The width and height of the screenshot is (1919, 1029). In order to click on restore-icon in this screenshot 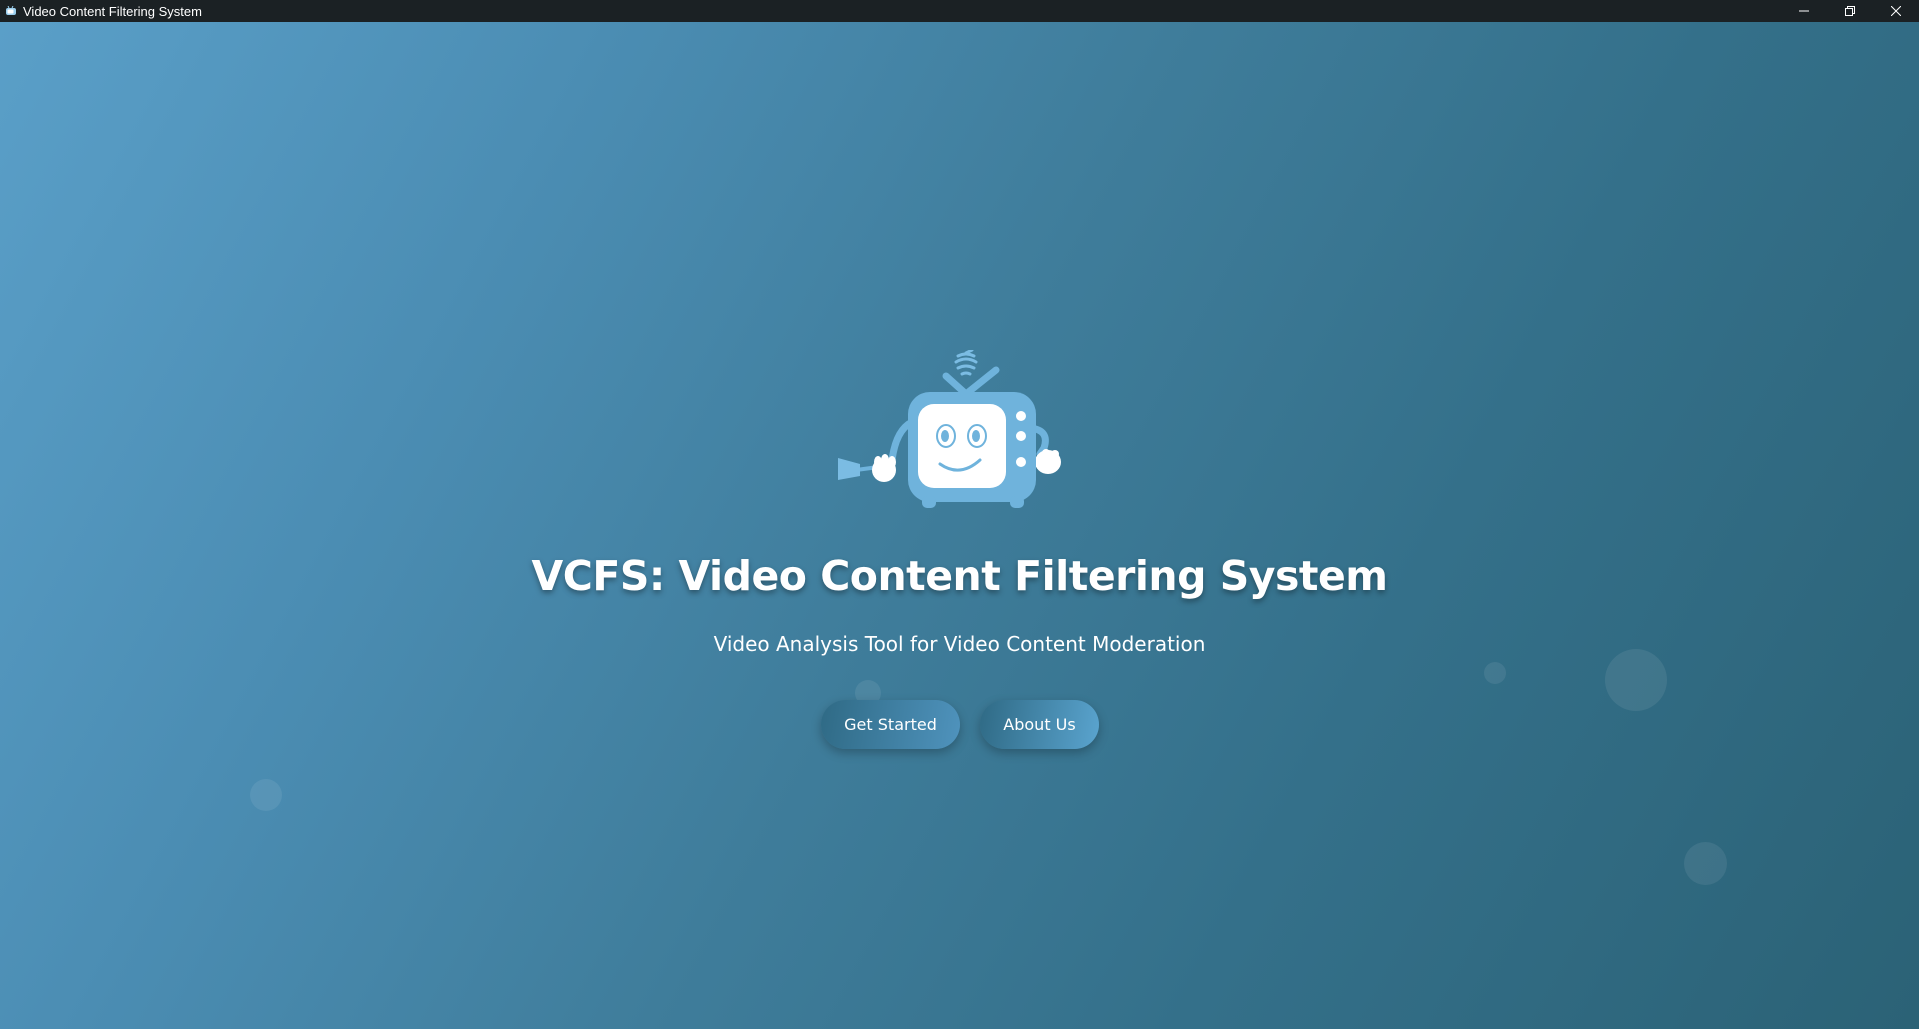, I will do `click(1850, 11)`.